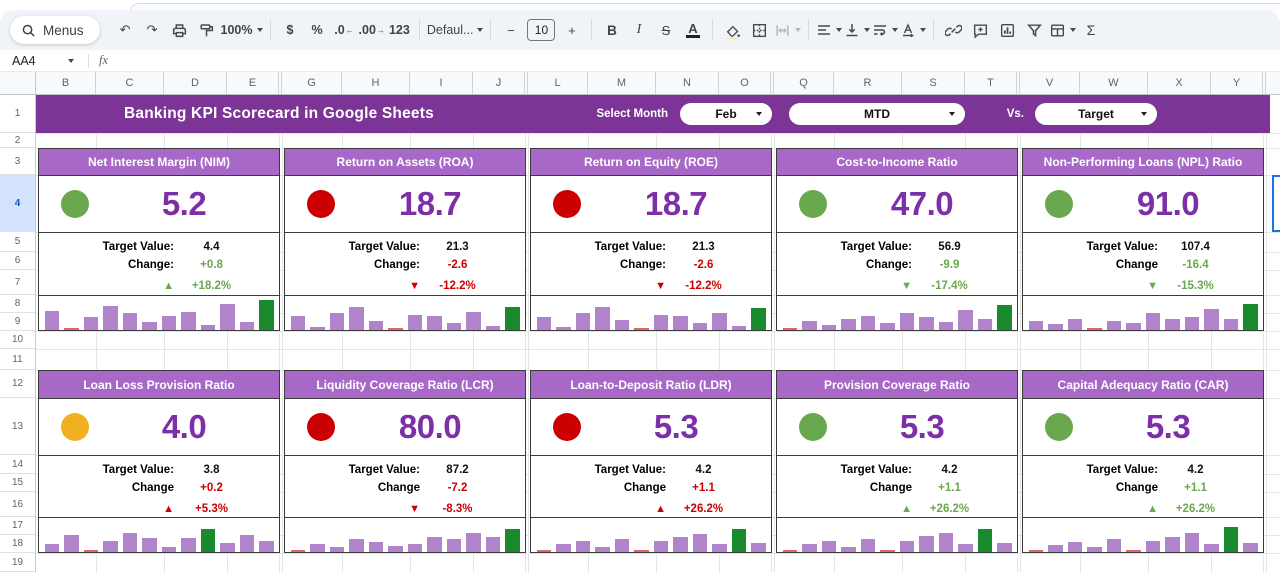  Describe the element at coordinates (541, 30) in the screenshot. I see `font-size-input: 10` at that location.